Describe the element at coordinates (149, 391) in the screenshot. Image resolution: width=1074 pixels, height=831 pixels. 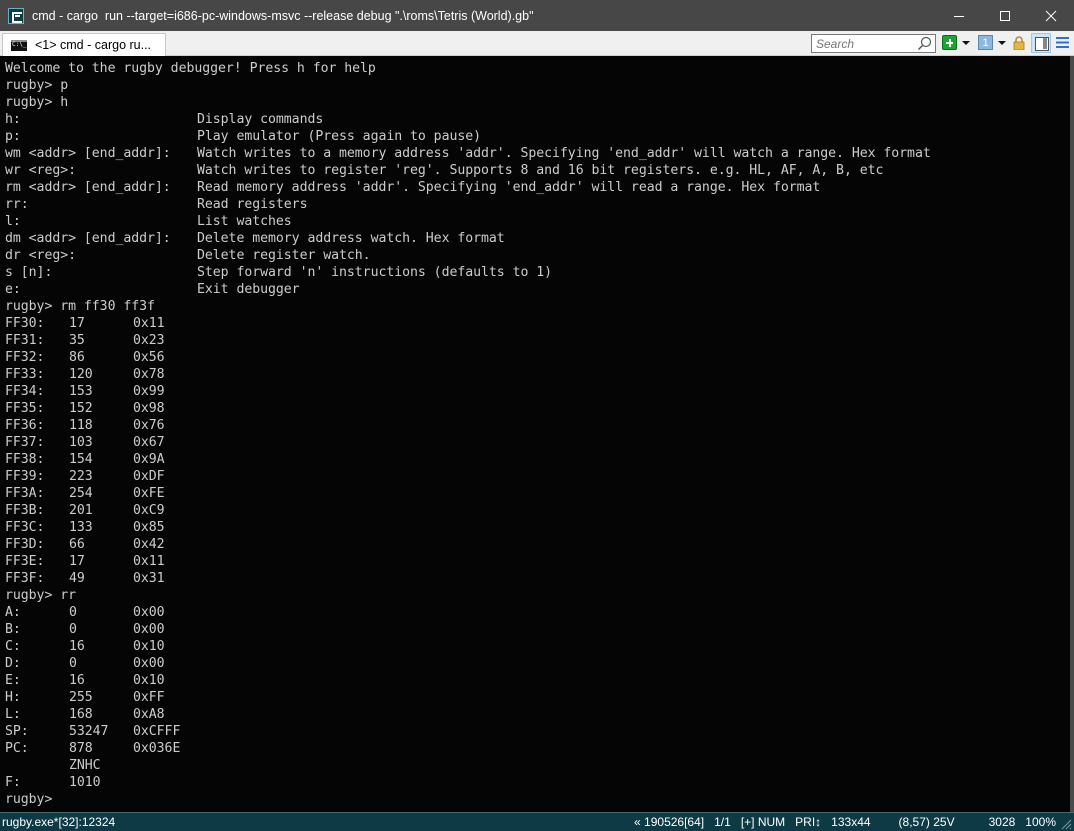
I see `memory-hex: 0x99` at that location.